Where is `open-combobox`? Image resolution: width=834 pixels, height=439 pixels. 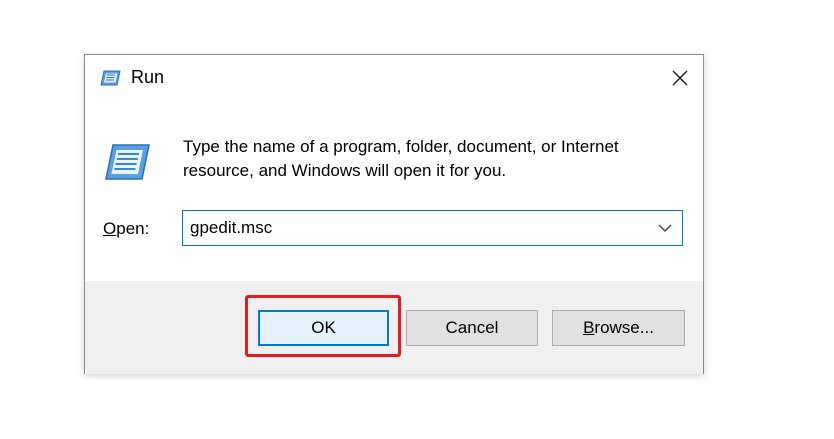
open-combobox is located at coordinates (432, 228).